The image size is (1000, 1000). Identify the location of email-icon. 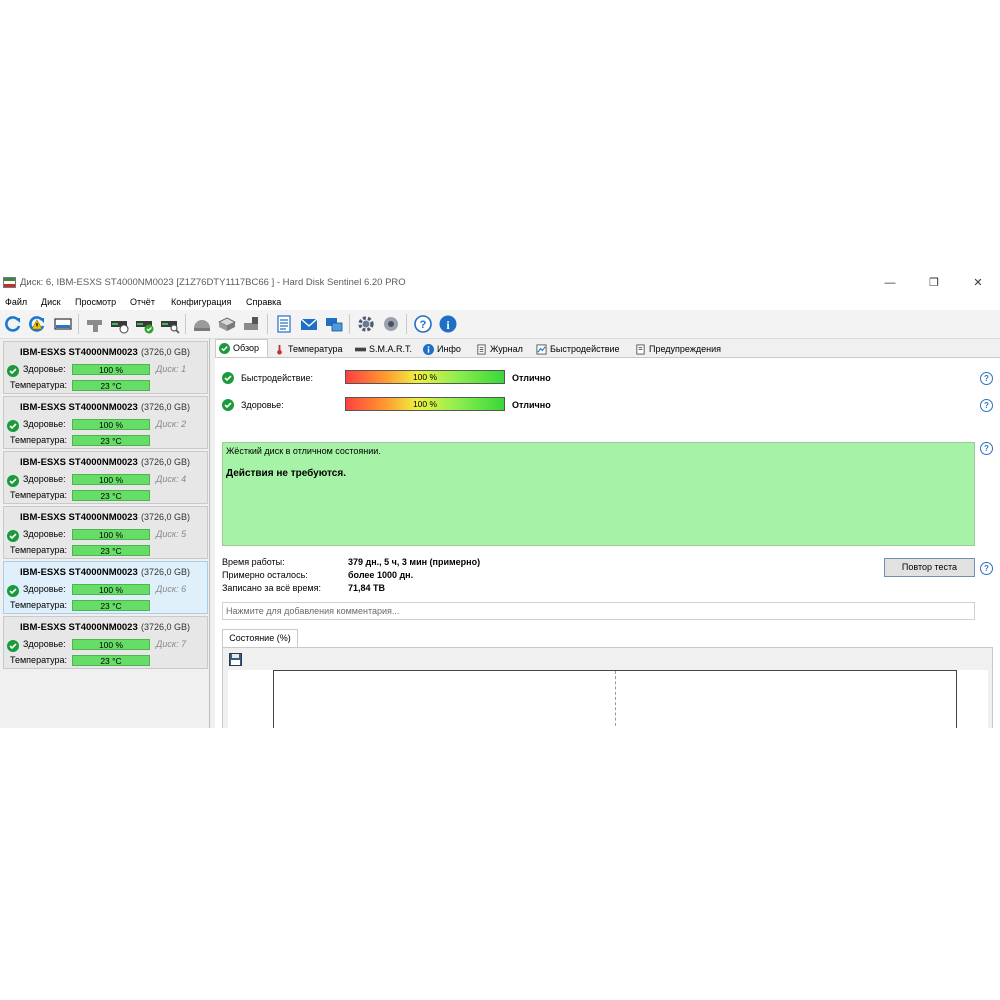
(309, 324).